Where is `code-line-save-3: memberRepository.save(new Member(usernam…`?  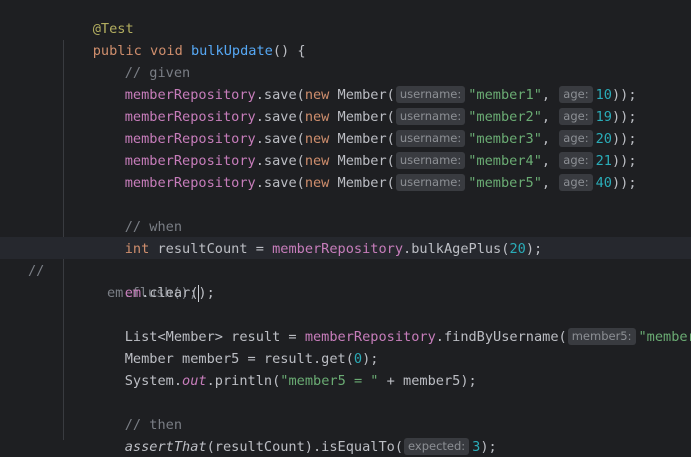 code-line-save-3: memberRepository.save(new Member(usernam… is located at coordinates (364, 126).